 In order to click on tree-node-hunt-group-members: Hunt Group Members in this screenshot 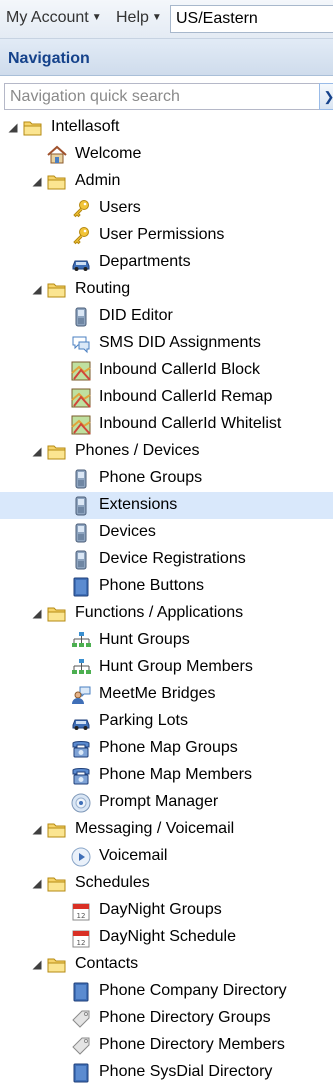, I will do `click(166, 667)`.